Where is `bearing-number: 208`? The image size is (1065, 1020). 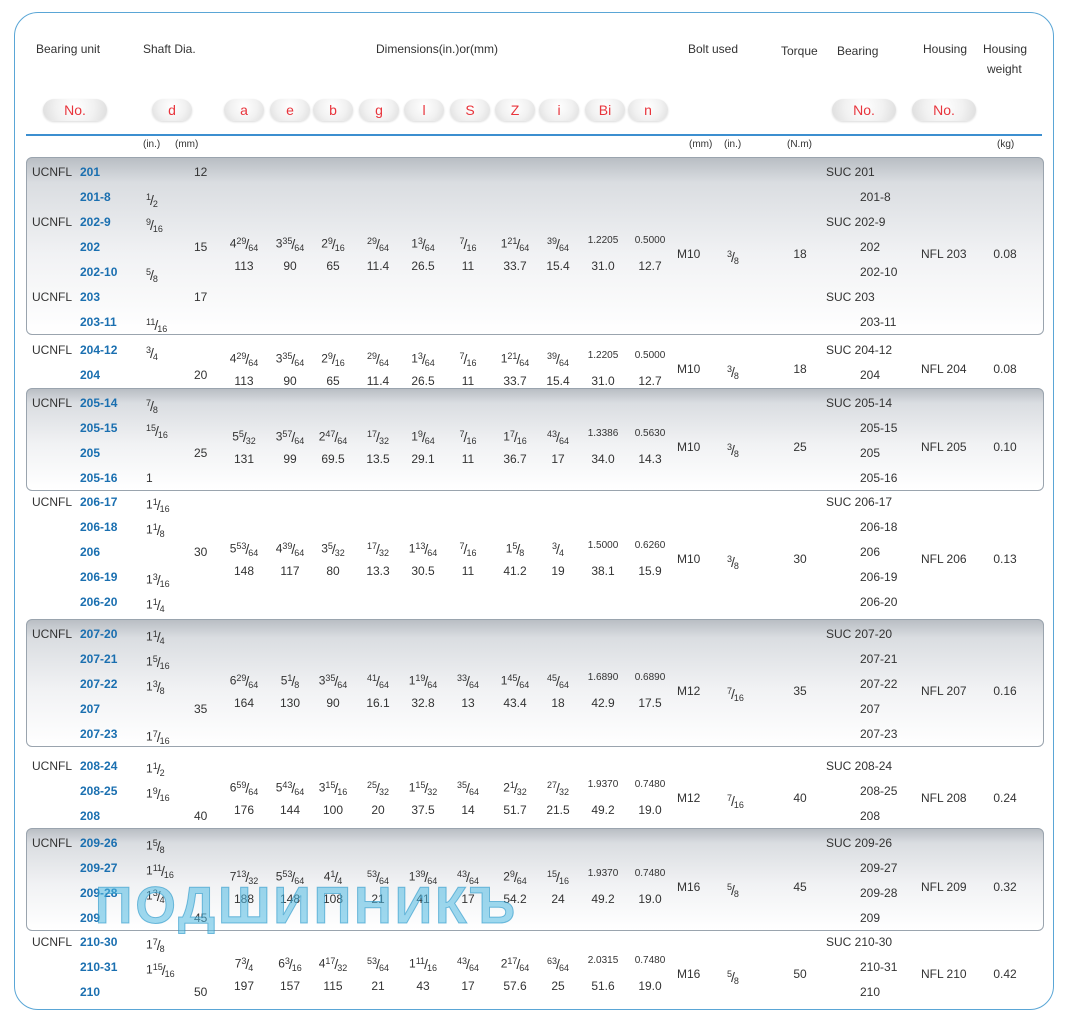 bearing-number: 208 is located at coordinates (870, 816).